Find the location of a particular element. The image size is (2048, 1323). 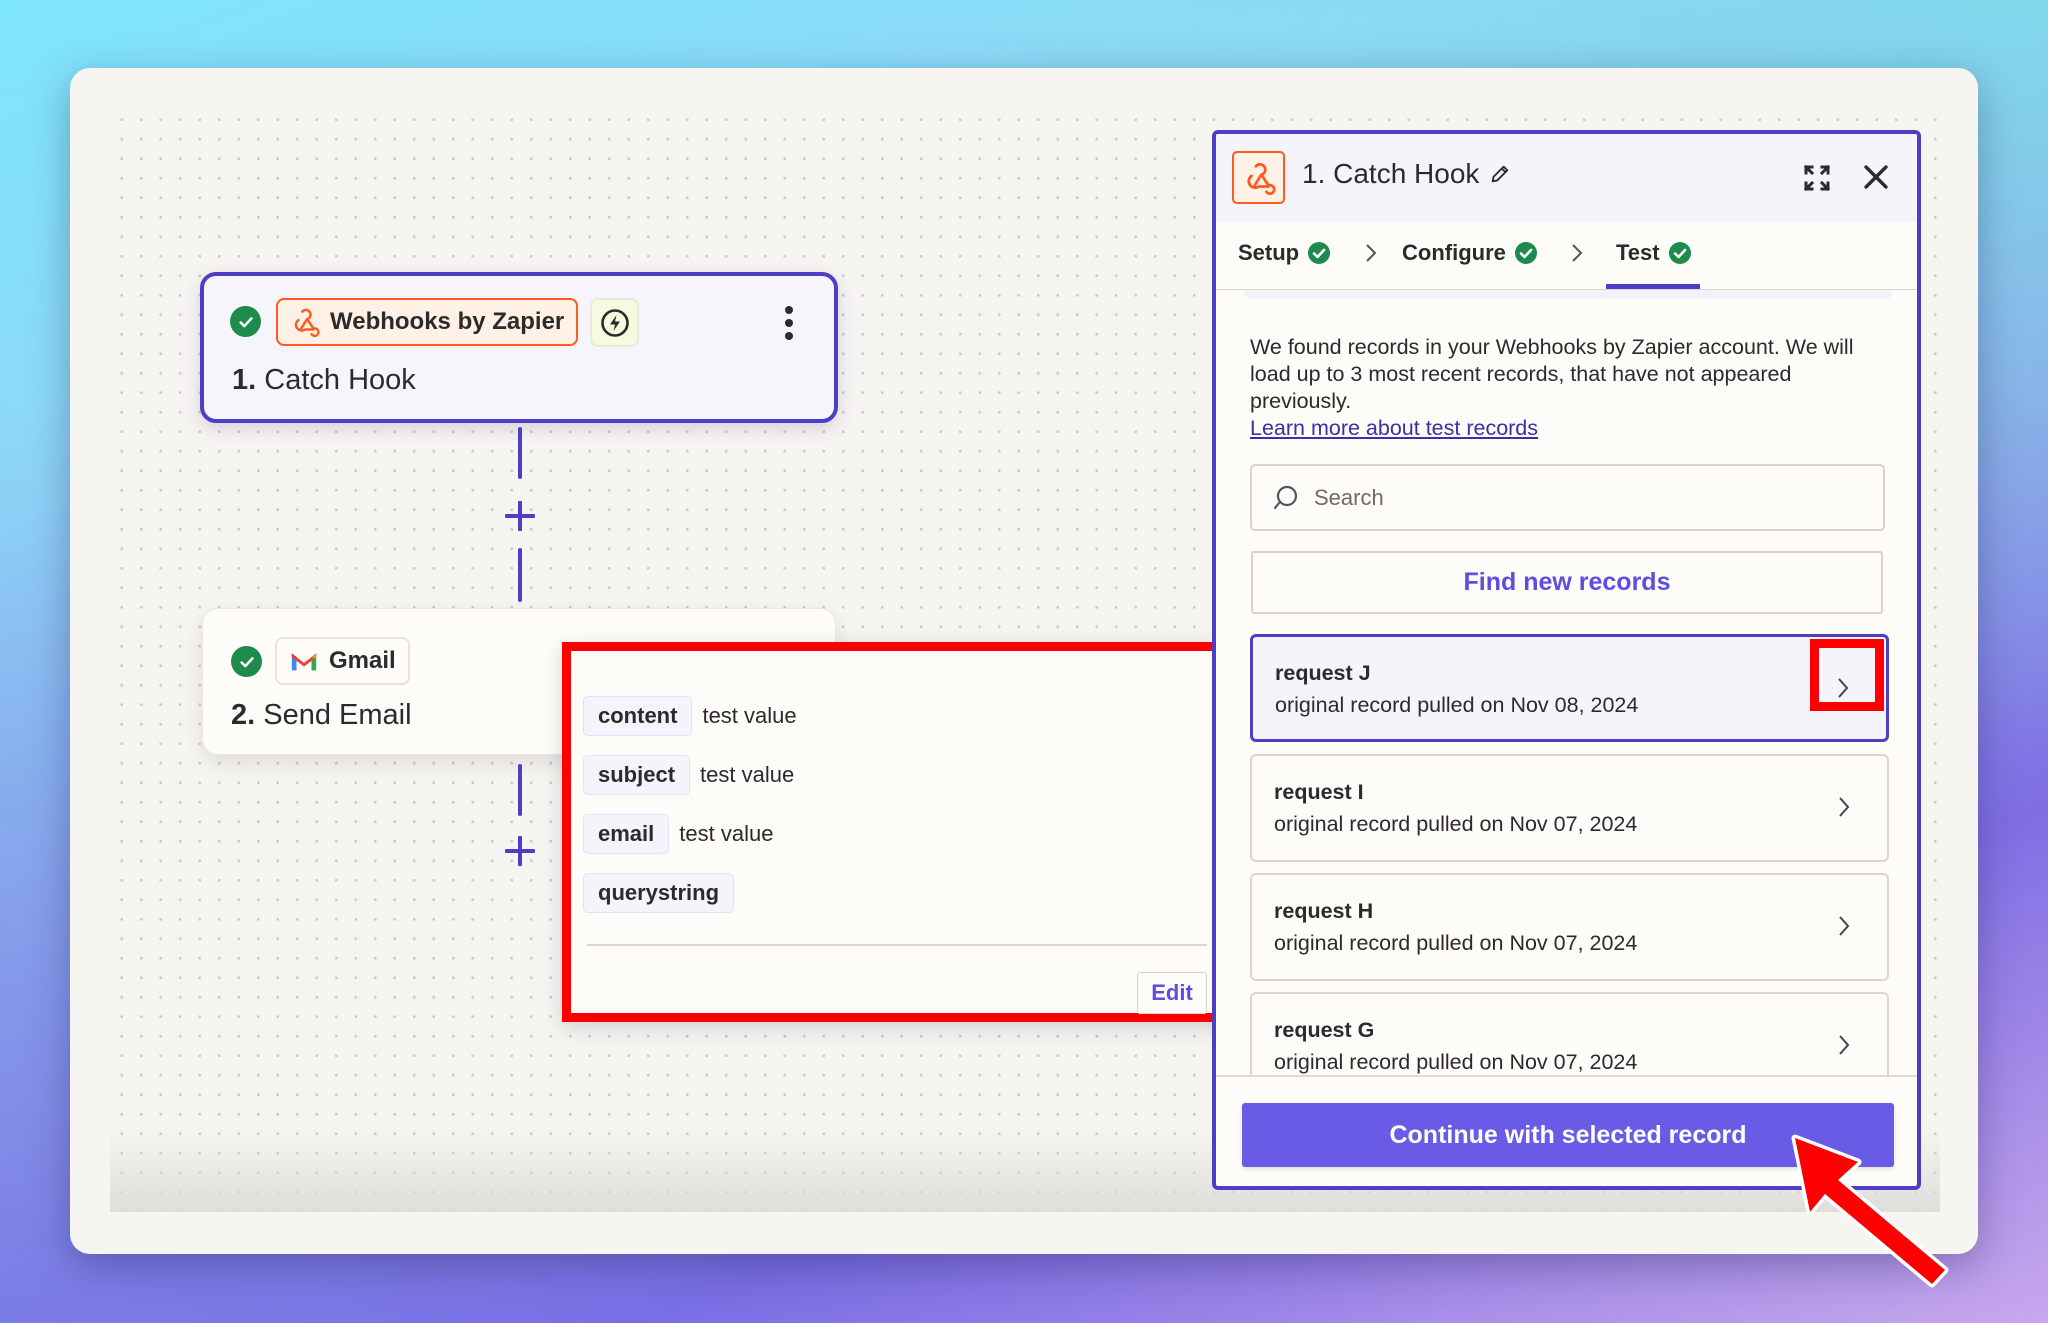

field-row: email test value is located at coordinates (678, 834).